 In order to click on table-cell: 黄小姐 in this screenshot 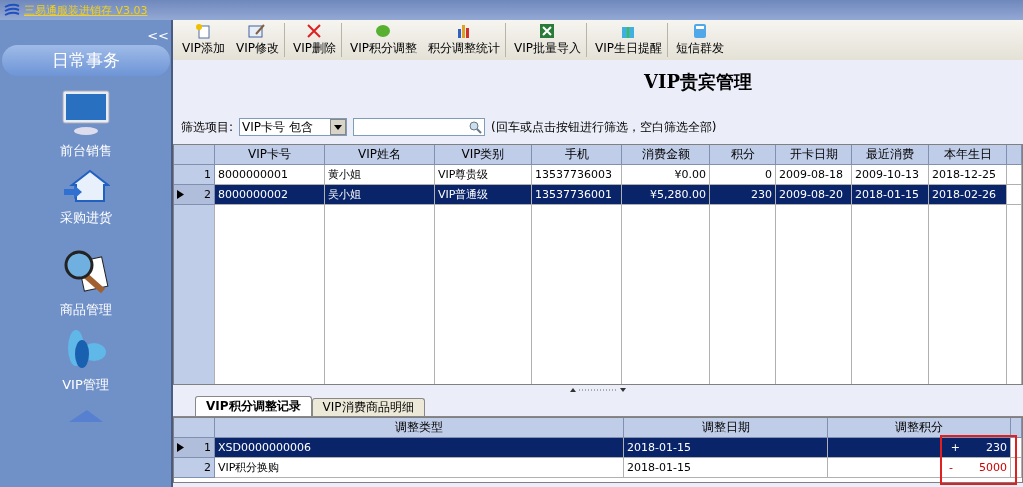, I will do `click(380, 175)`.